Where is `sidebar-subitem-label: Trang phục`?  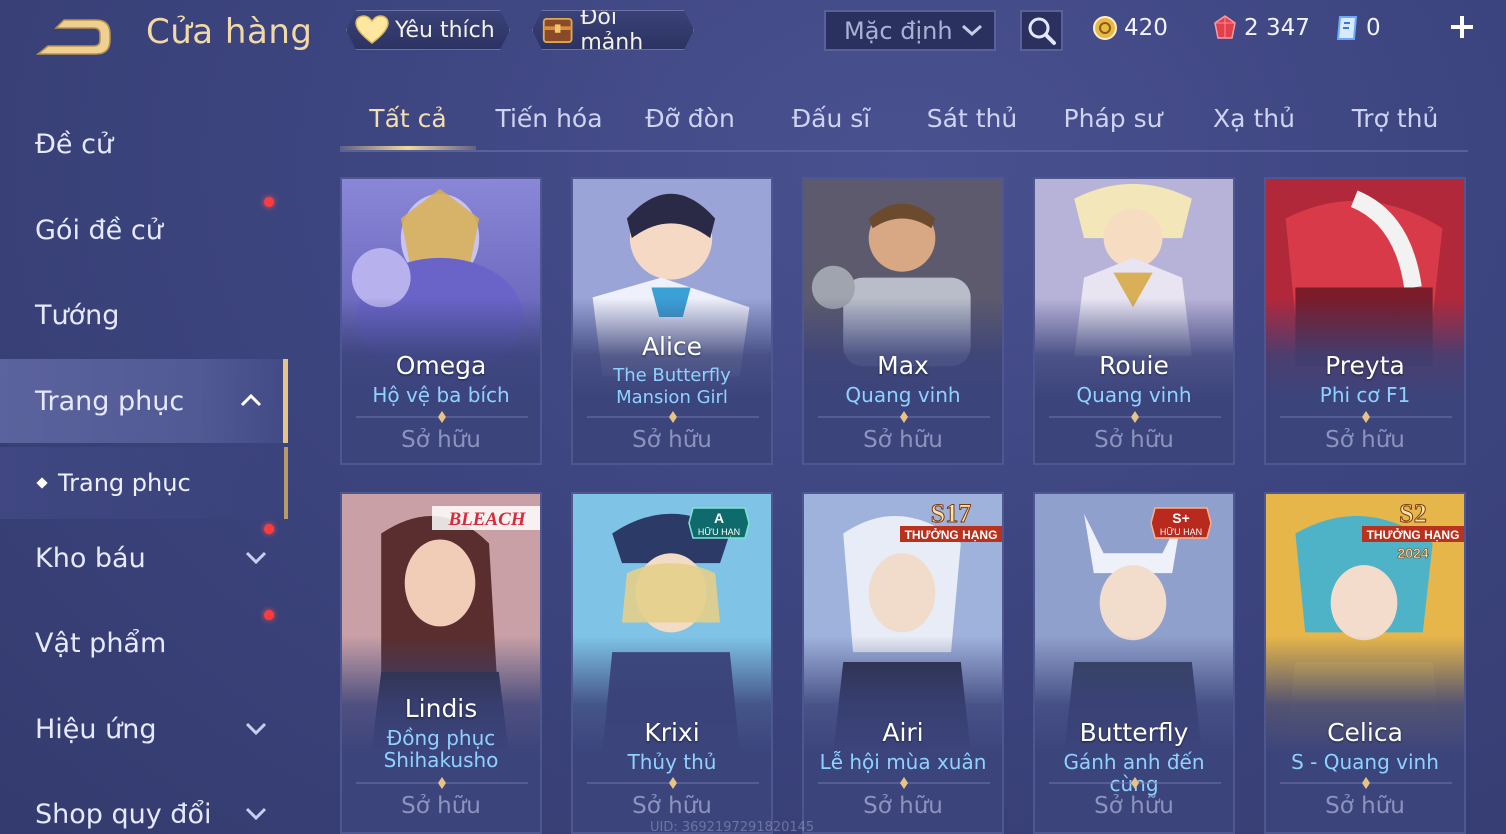
sidebar-subitem-label: Trang phục is located at coordinates (124, 483).